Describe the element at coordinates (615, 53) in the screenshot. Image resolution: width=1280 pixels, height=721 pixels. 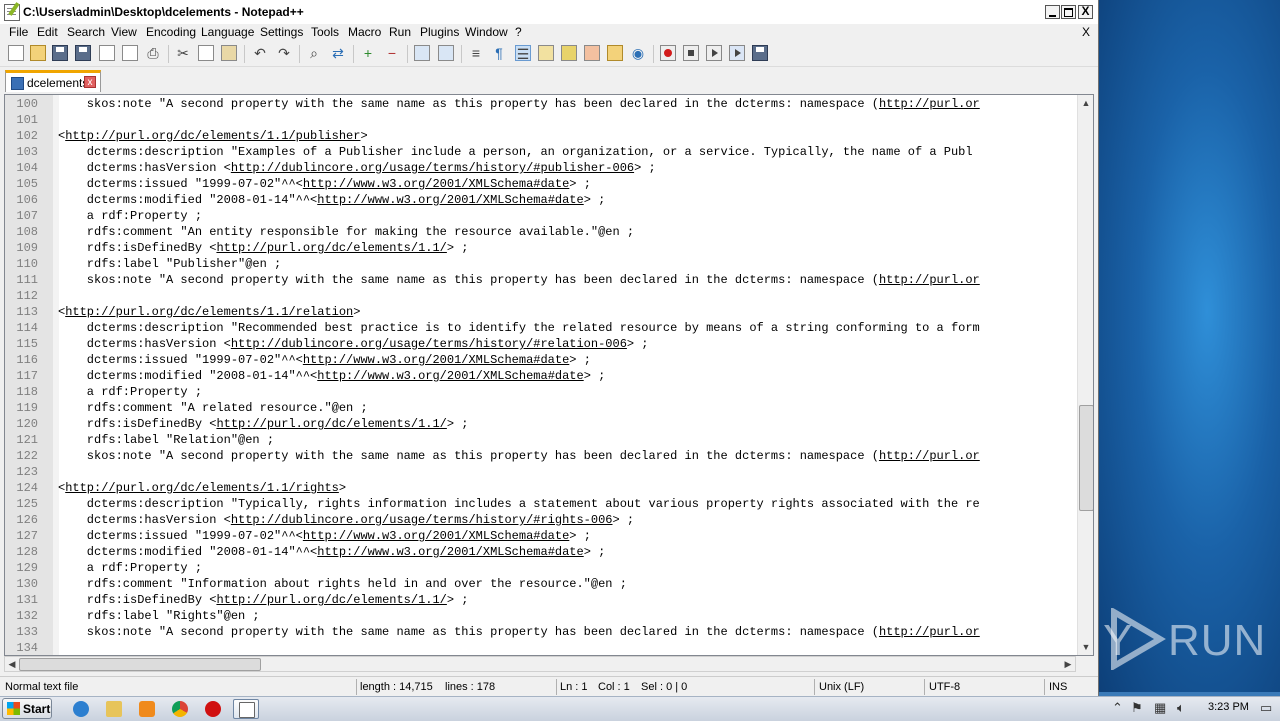
I see `folder-workspace-icon` at that location.